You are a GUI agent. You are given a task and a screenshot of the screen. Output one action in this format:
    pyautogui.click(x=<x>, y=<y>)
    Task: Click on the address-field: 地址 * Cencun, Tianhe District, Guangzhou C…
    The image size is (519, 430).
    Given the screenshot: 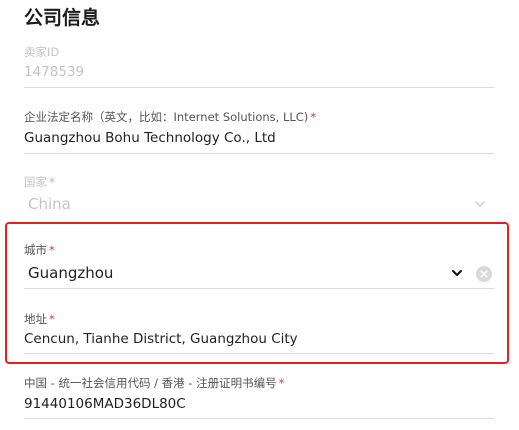 What is the action you would take?
    pyautogui.click(x=259, y=332)
    